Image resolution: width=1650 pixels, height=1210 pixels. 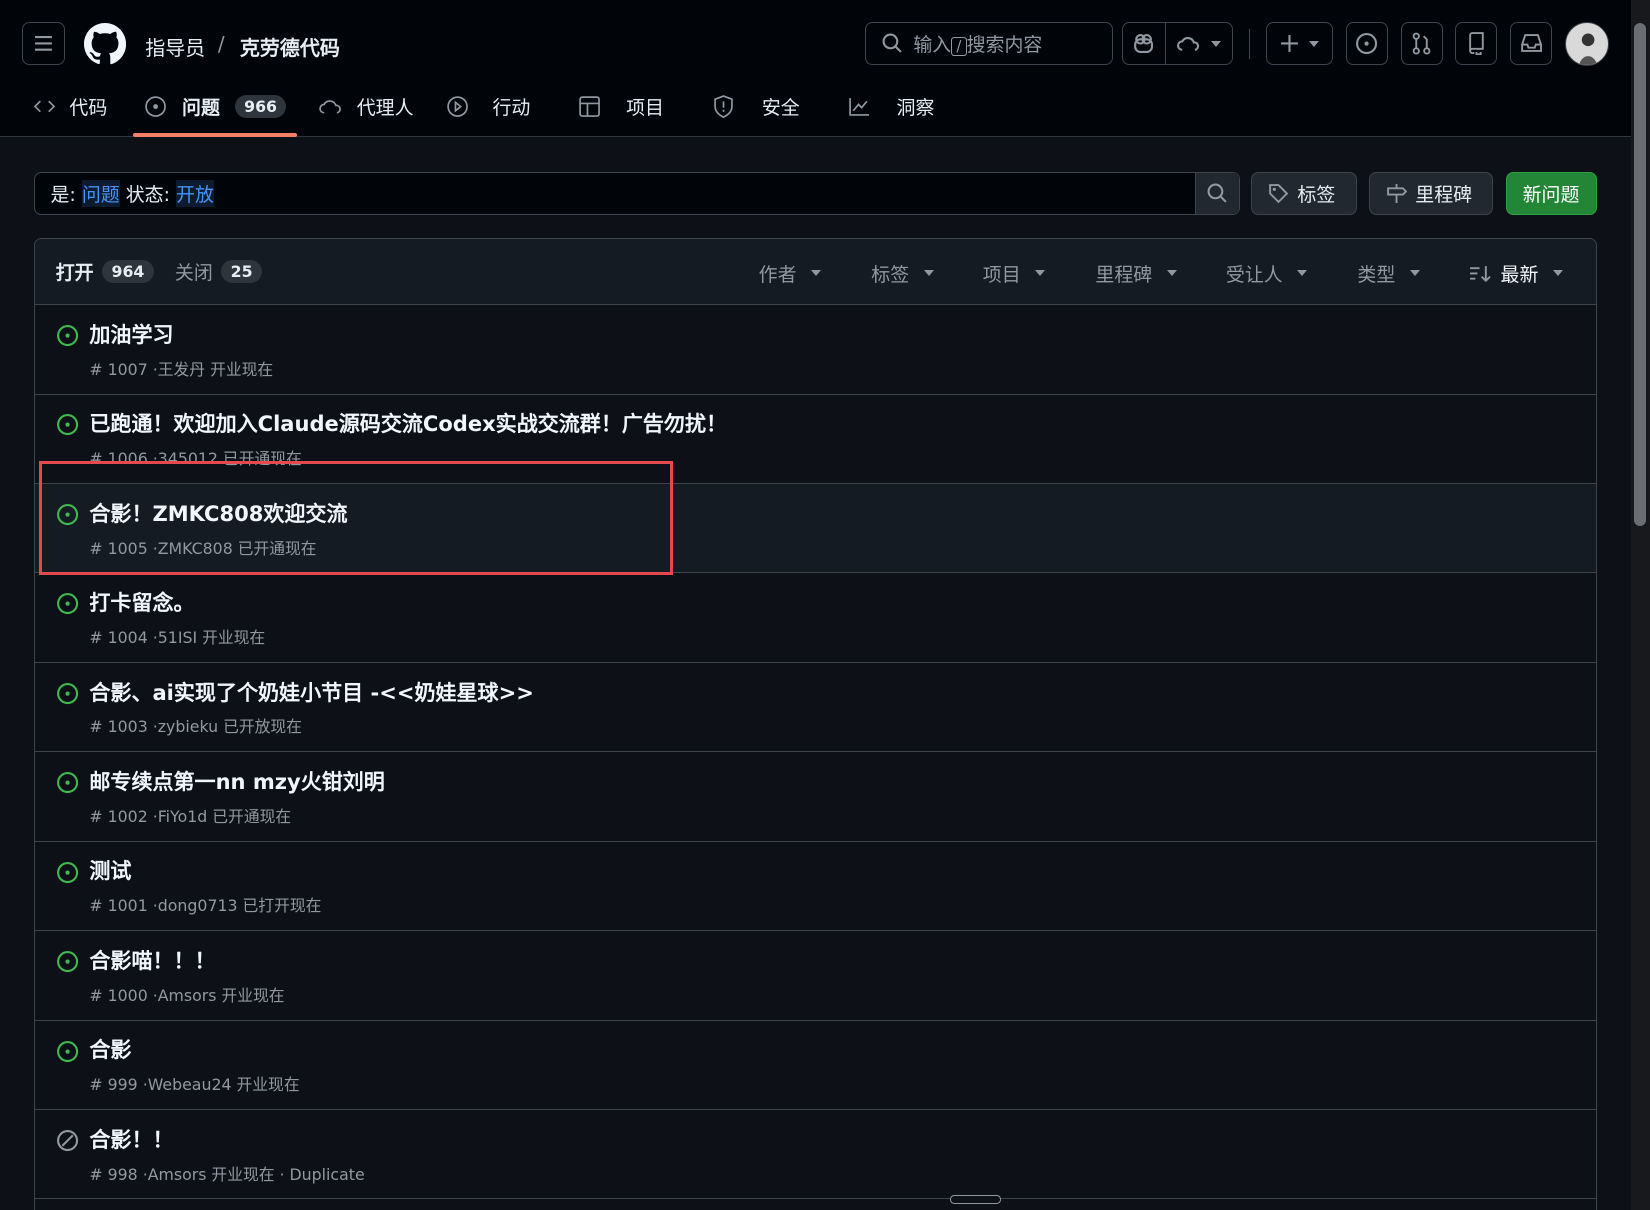 What do you see at coordinates (1587, 49) in the screenshot?
I see `avatar-image-icon` at bounding box center [1587, 49].